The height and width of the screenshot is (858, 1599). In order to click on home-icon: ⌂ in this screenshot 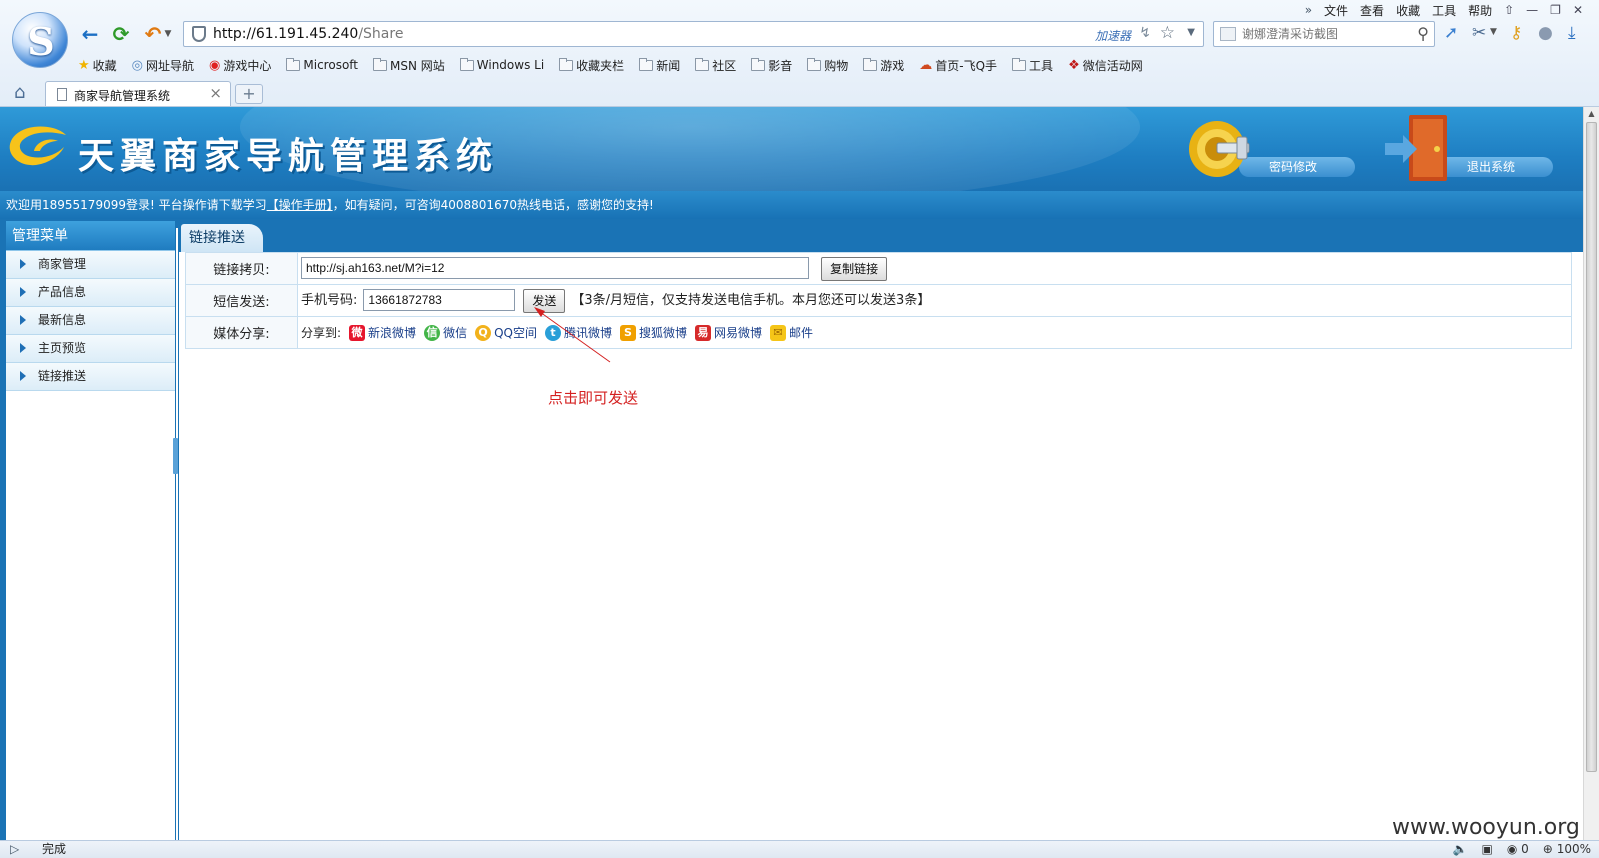, I will do `click(19, 92)`.